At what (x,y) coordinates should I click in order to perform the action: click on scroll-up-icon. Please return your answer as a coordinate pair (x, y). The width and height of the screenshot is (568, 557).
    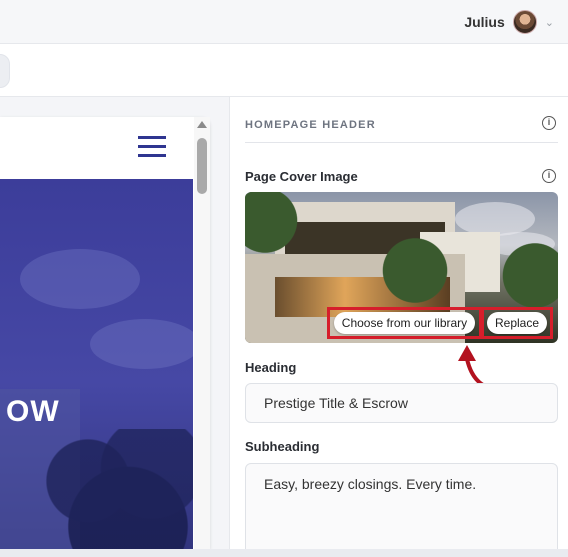
    Looking at the image, I should click on (202, 124).